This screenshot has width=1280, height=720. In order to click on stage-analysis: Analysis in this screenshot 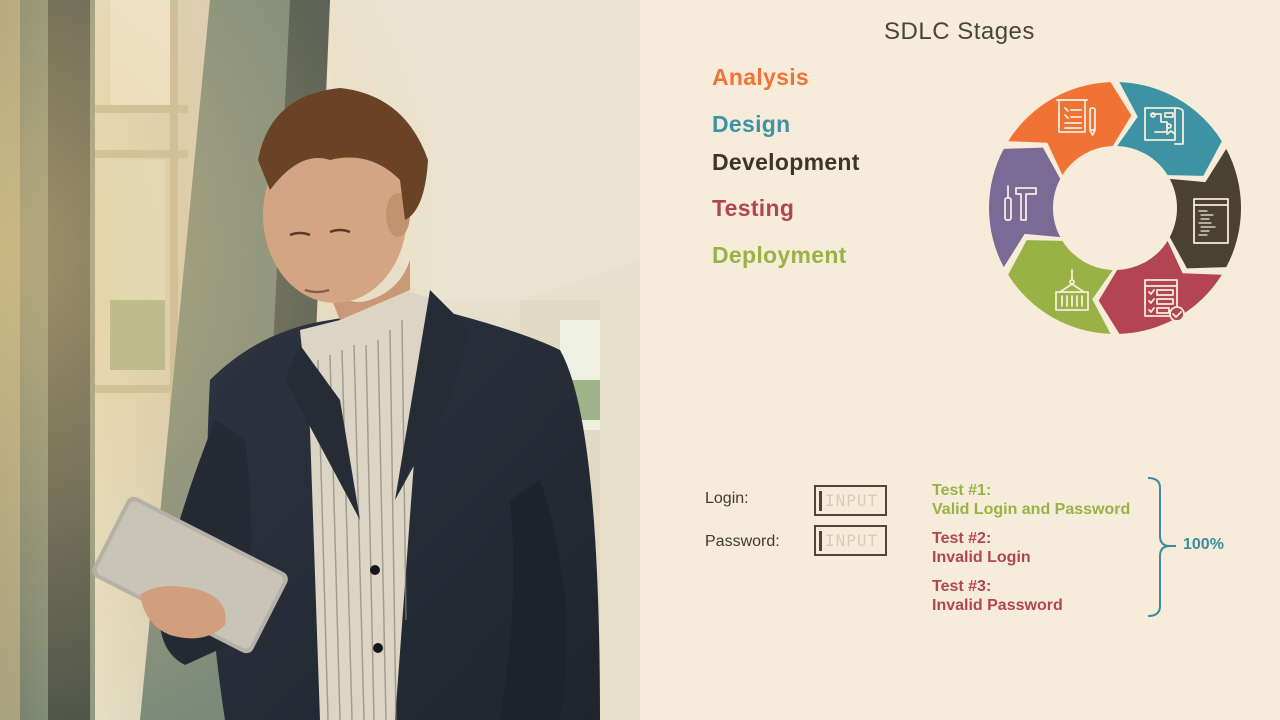, I will do `click(761, 77)`.